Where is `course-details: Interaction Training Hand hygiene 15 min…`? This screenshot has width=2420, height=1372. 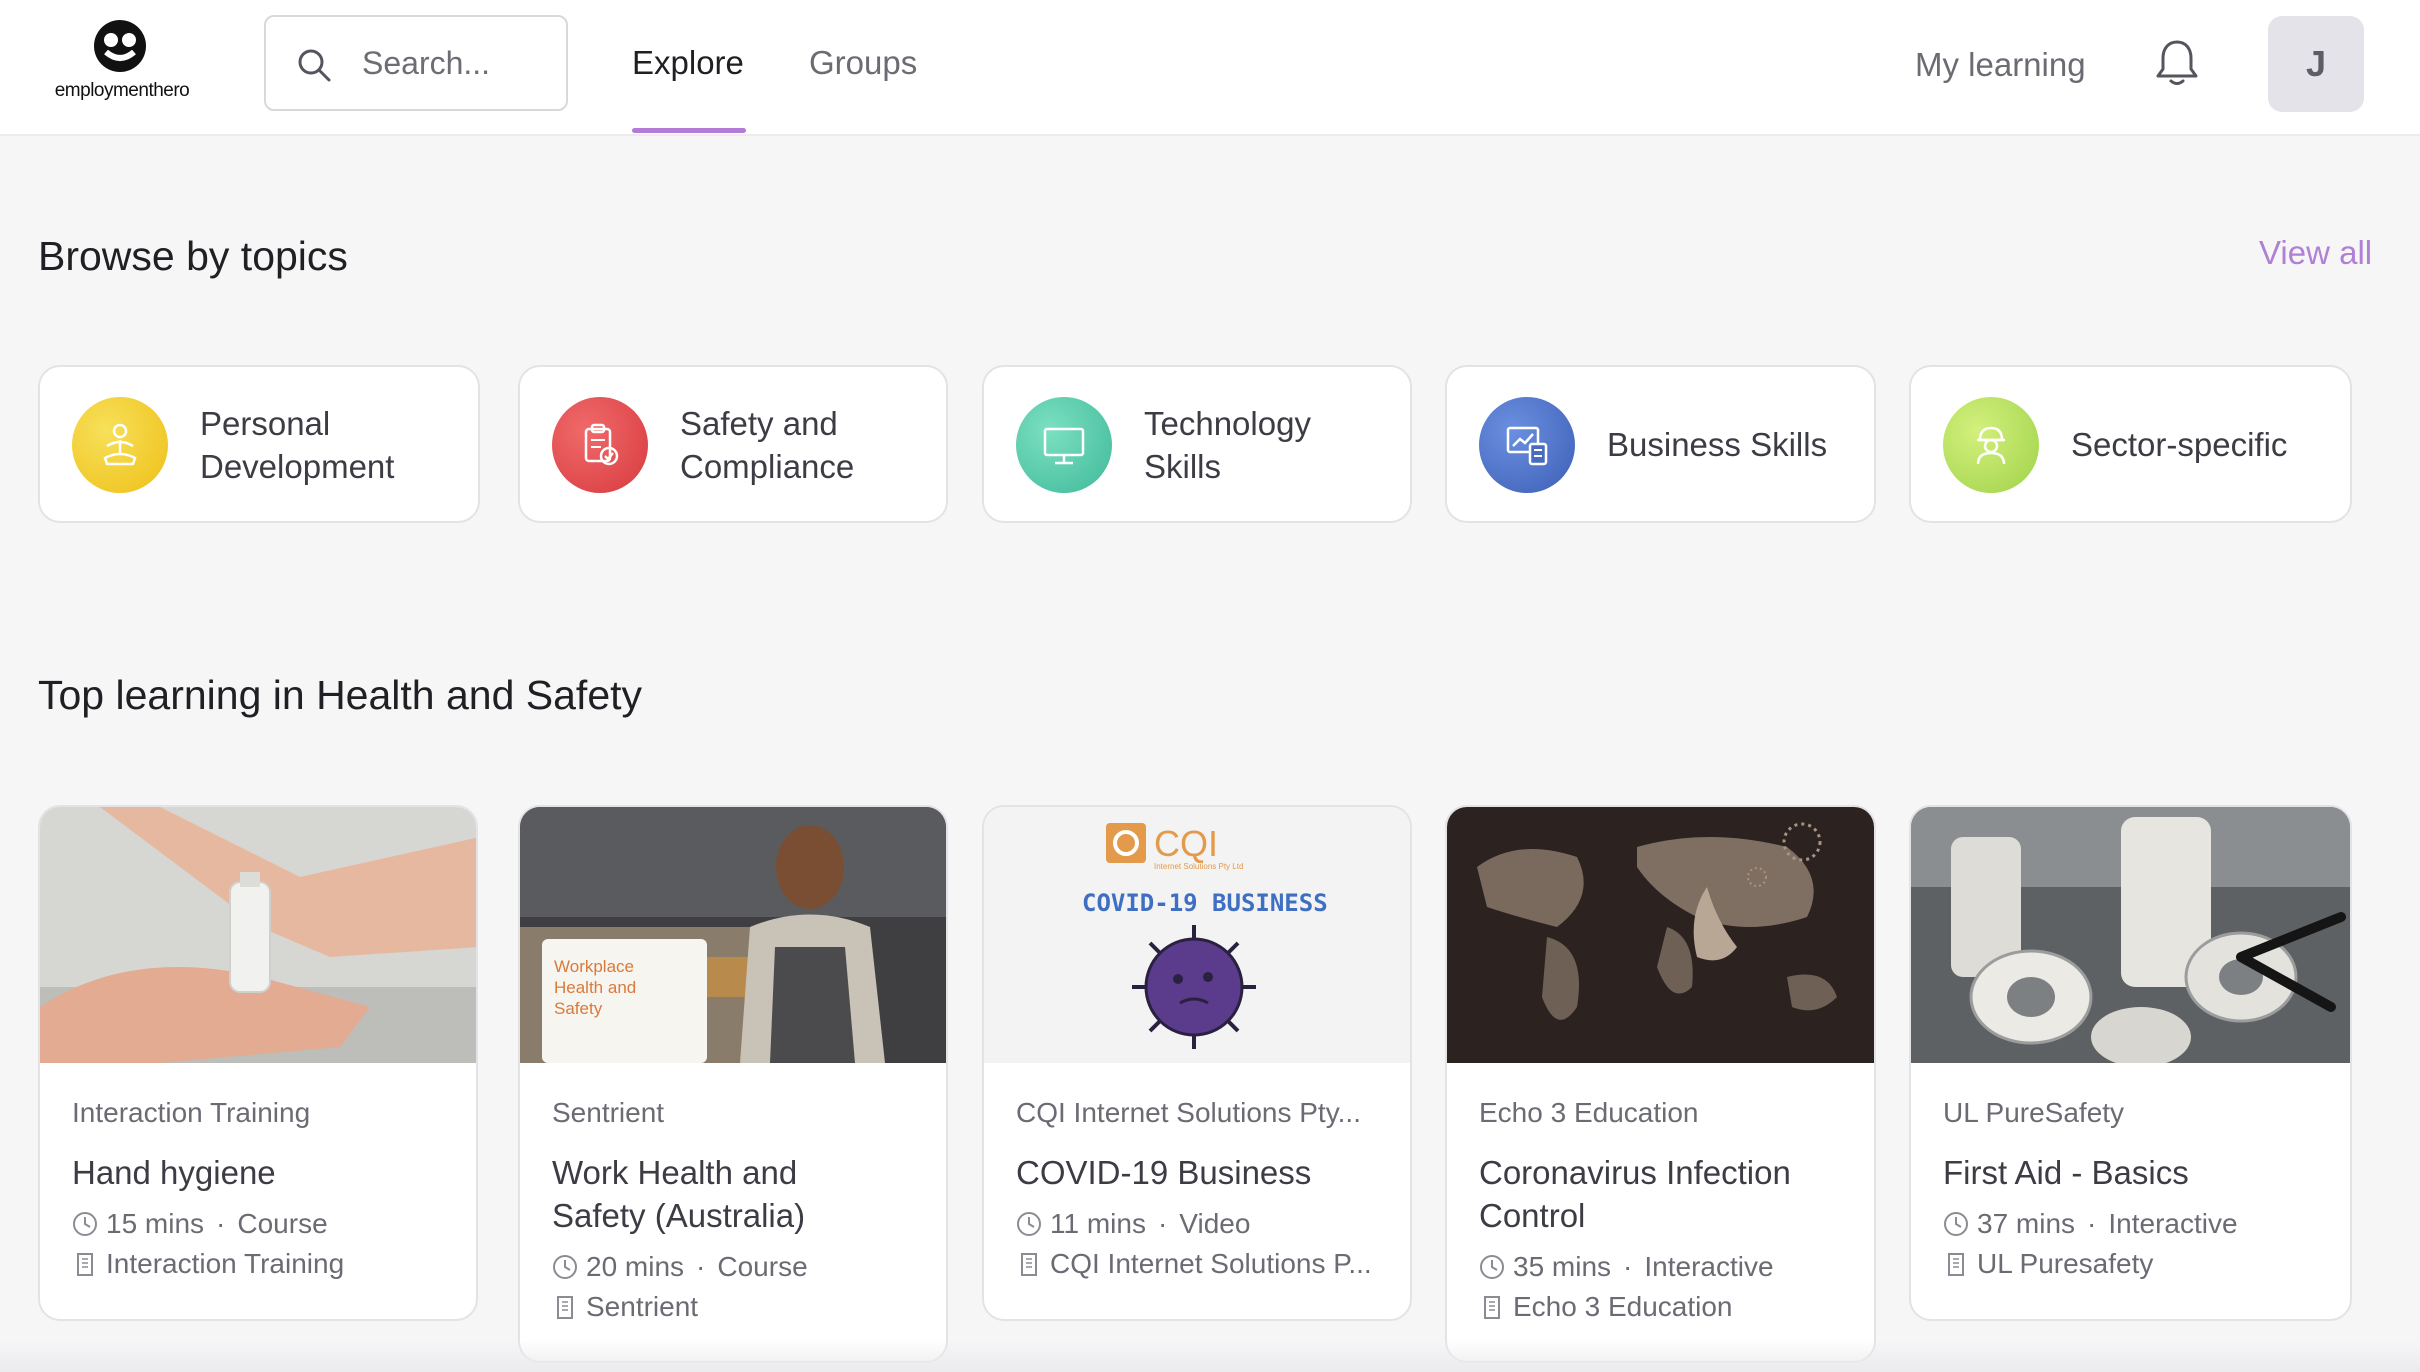
course-details: Interaction Training Hand hygiene 15 min… is located at coordinates (262, 1190).